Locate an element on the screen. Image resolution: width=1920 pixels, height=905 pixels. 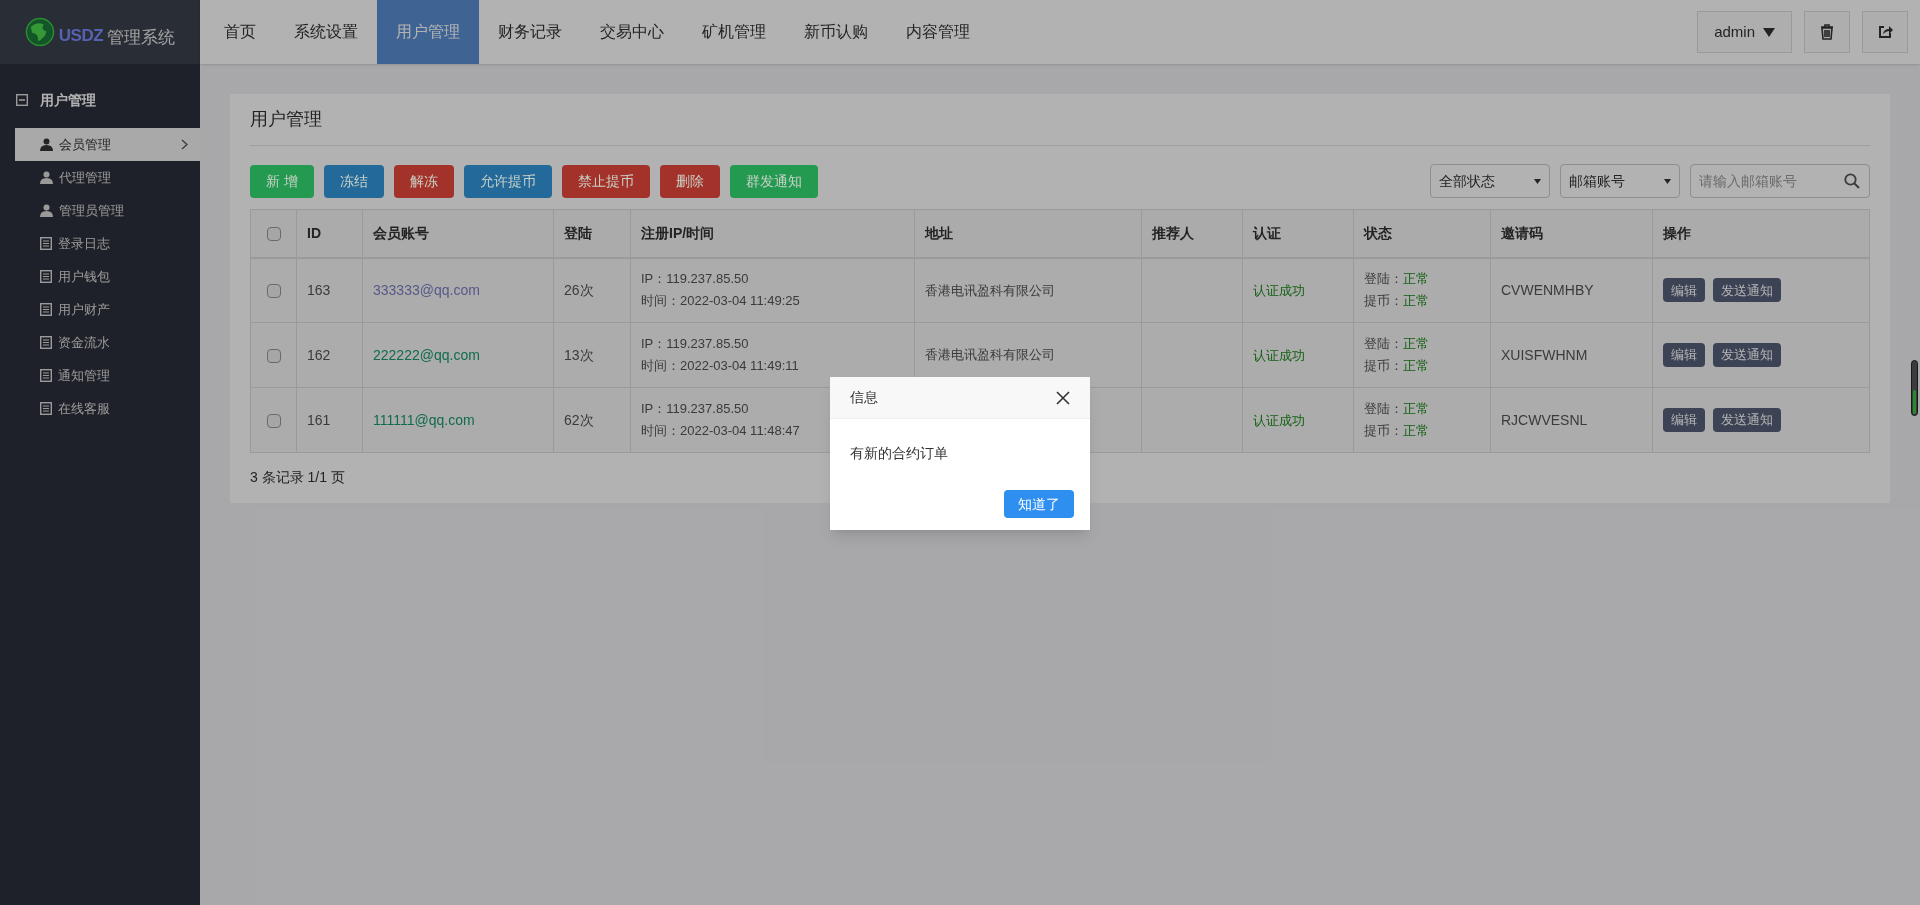
column-header: 推荐人 is located at coordinates (1173, 232).